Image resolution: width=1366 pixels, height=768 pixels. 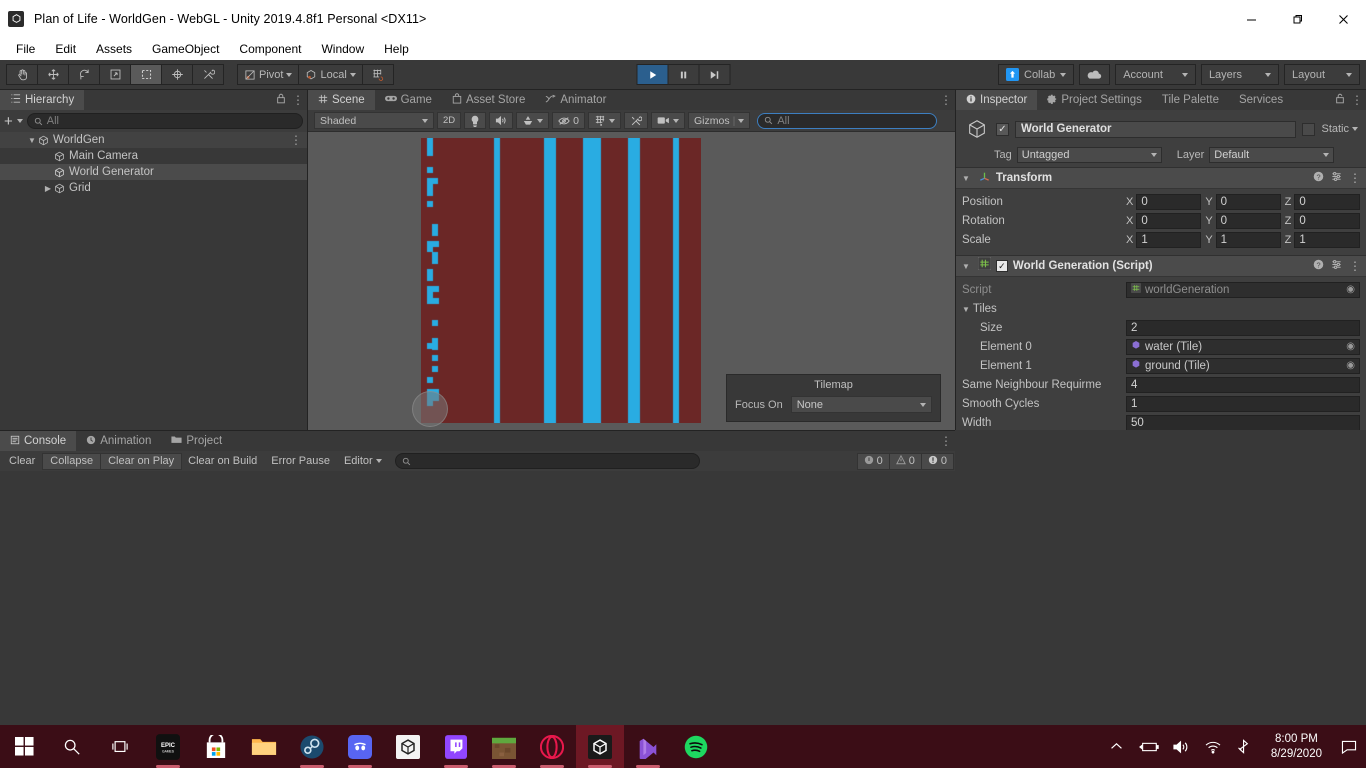 What do you see at coordinates (216, 746) in the screenshot?
I see `microsoft-store-icon` at bounding box center [216, 746].